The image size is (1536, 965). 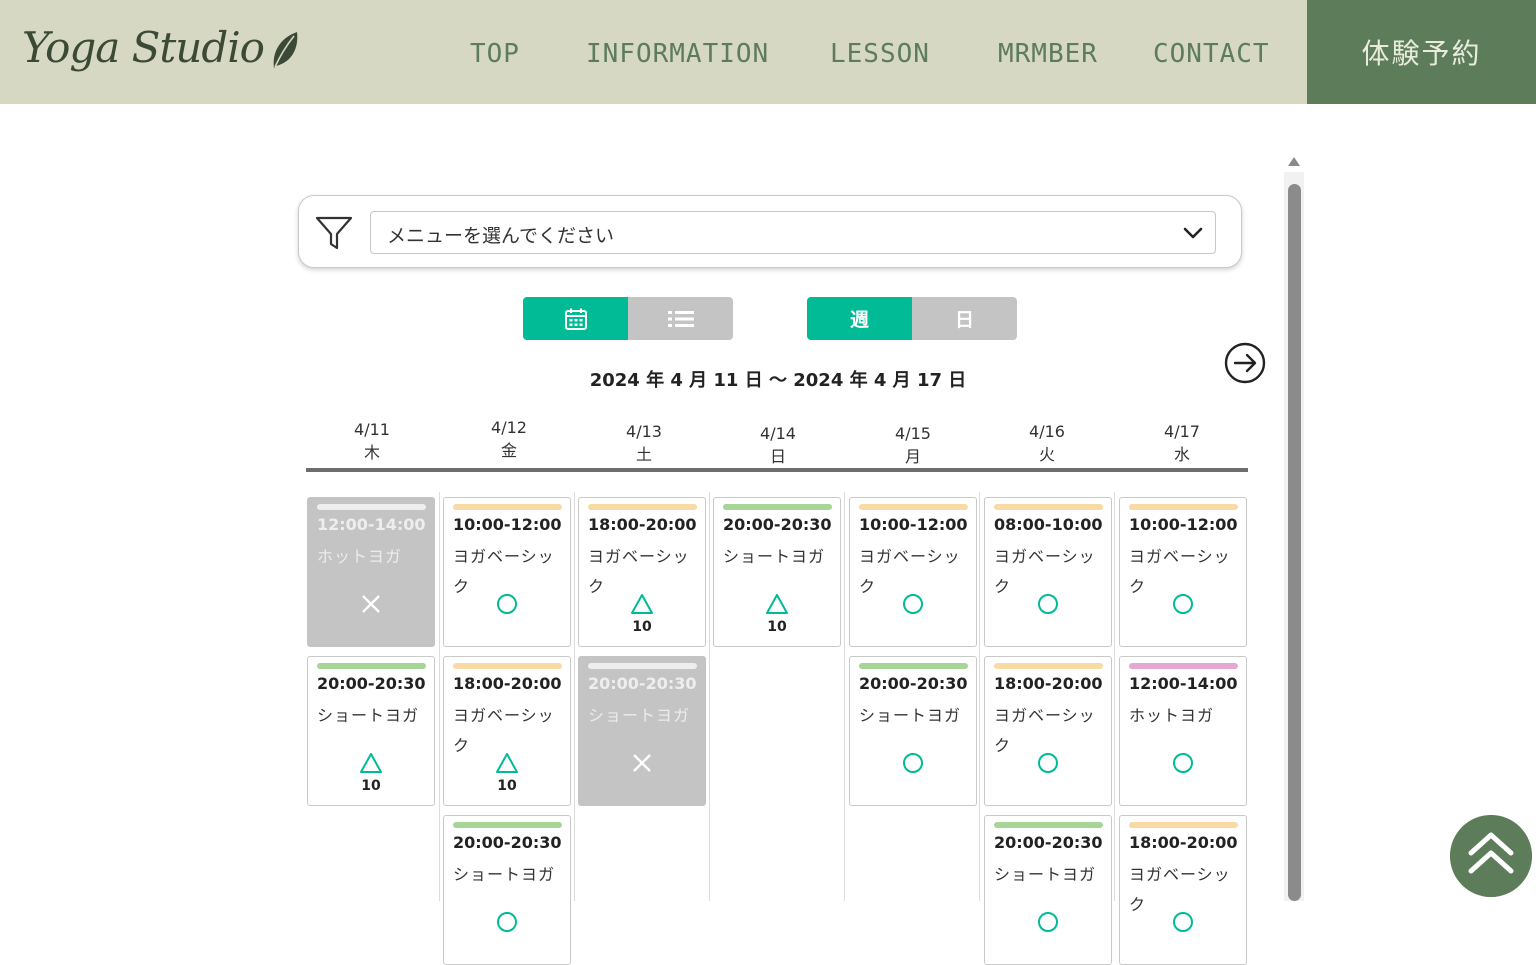 I want to click on lesson-slot: 08:00-10:00 ヨガベーシック, so click(x=1048, y=572).